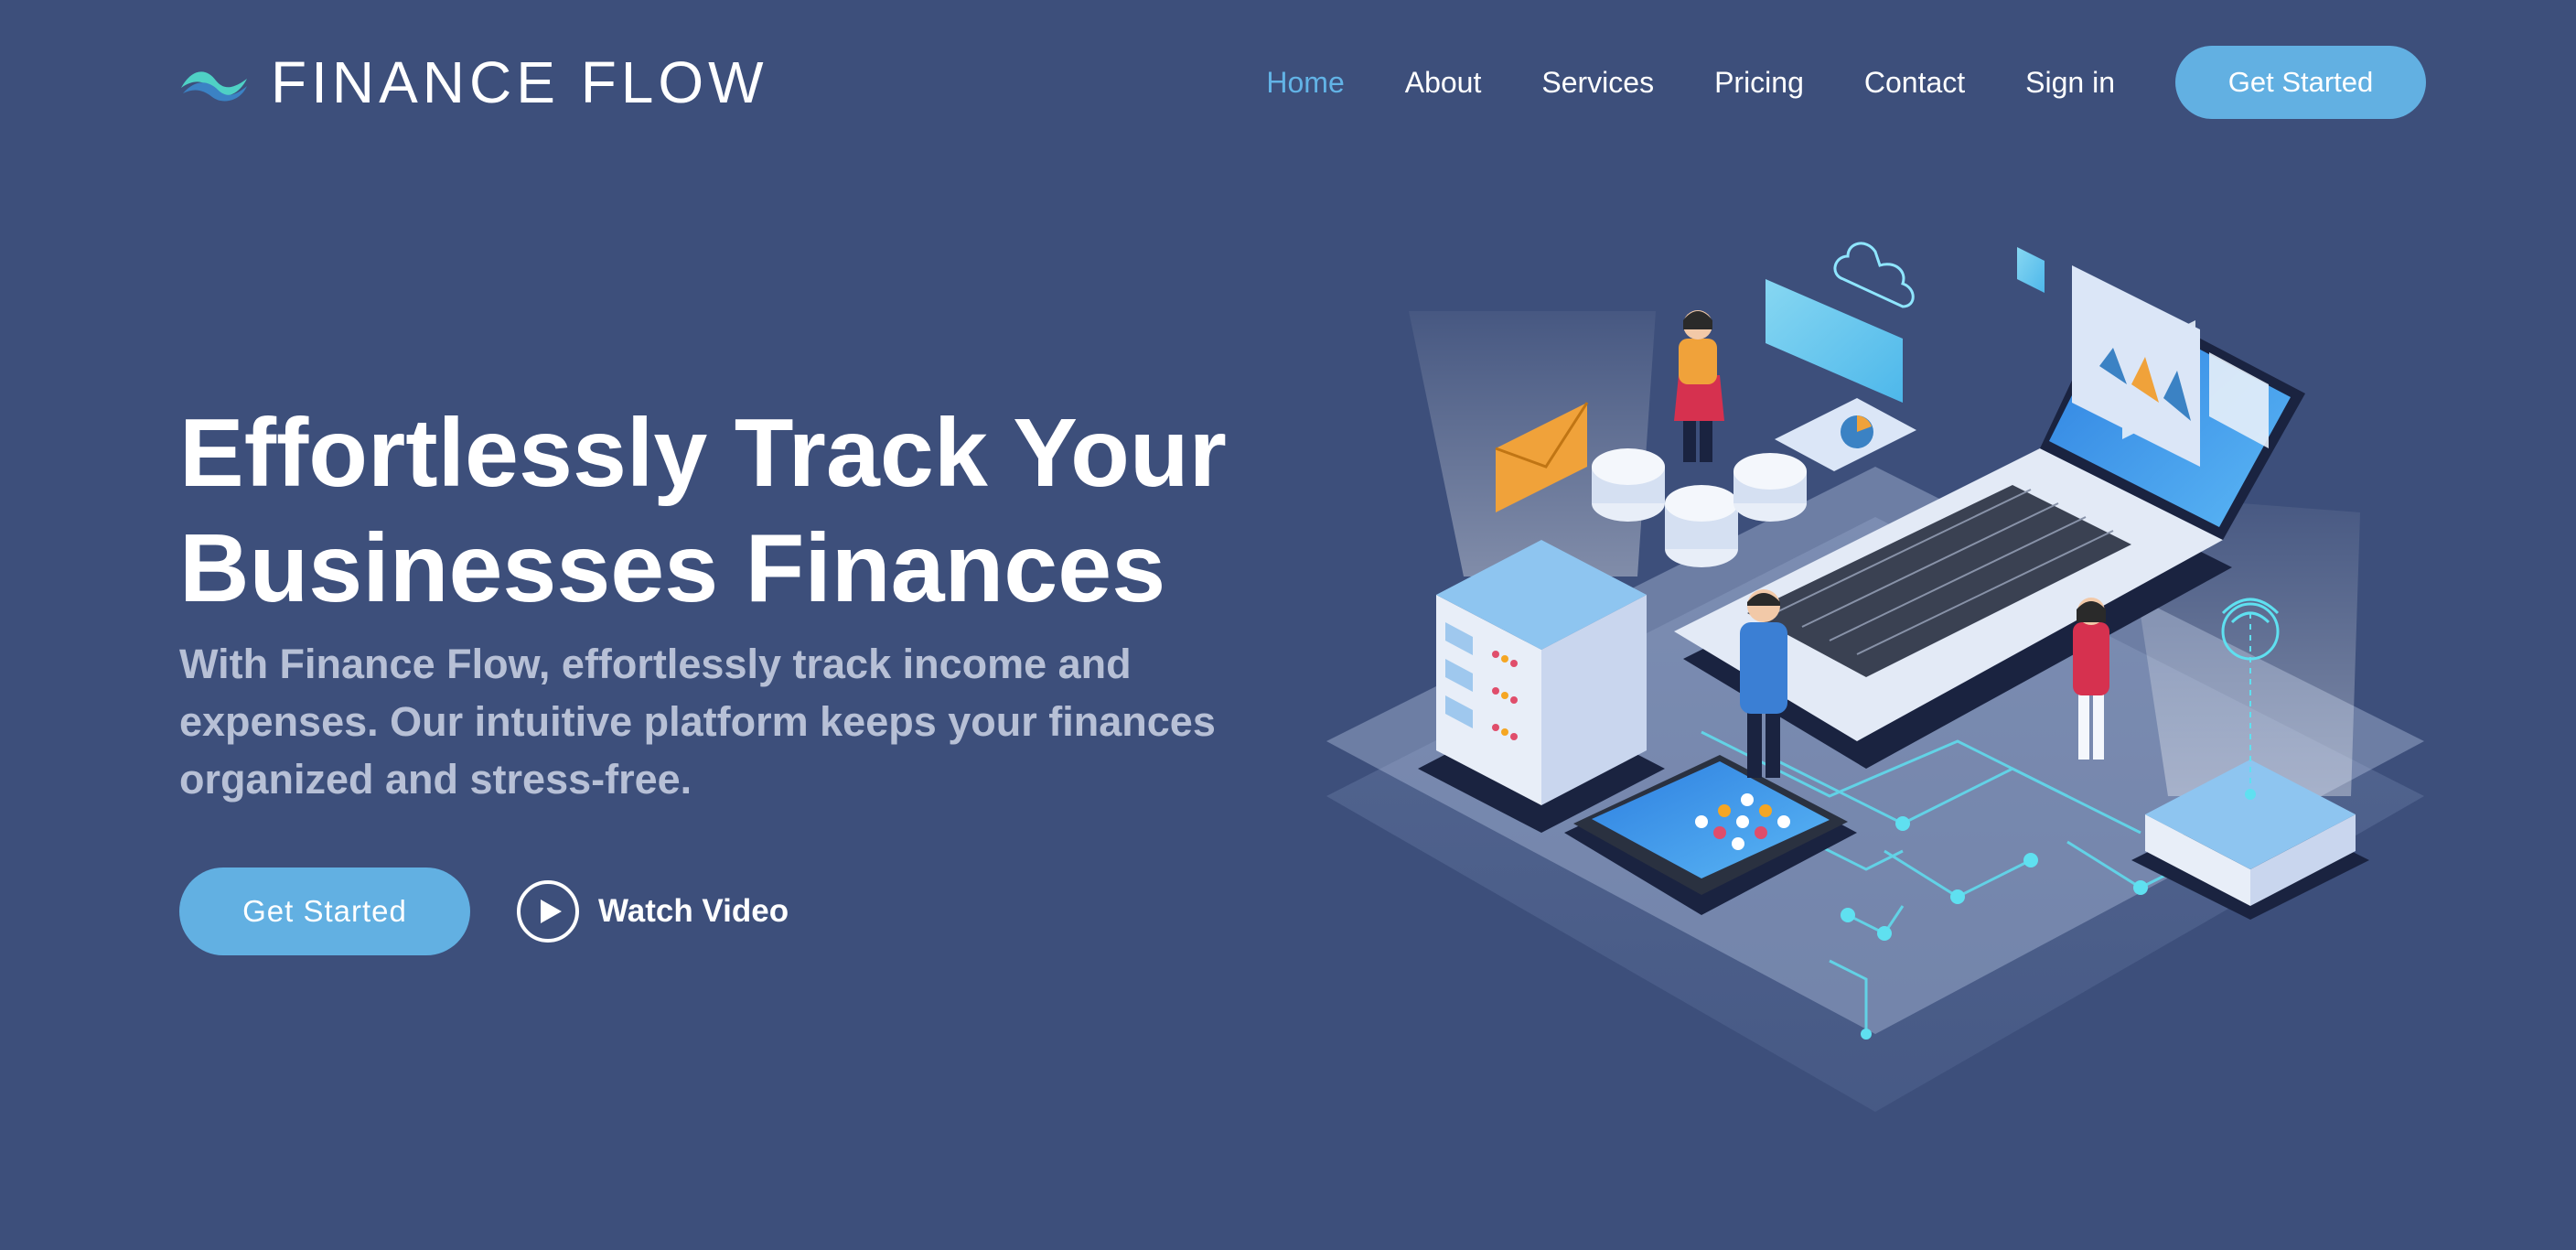  Describe the element at coordinates (672, 568) in the screenshot. I see `hero-title-line-2: Businesses Finances` at that location.